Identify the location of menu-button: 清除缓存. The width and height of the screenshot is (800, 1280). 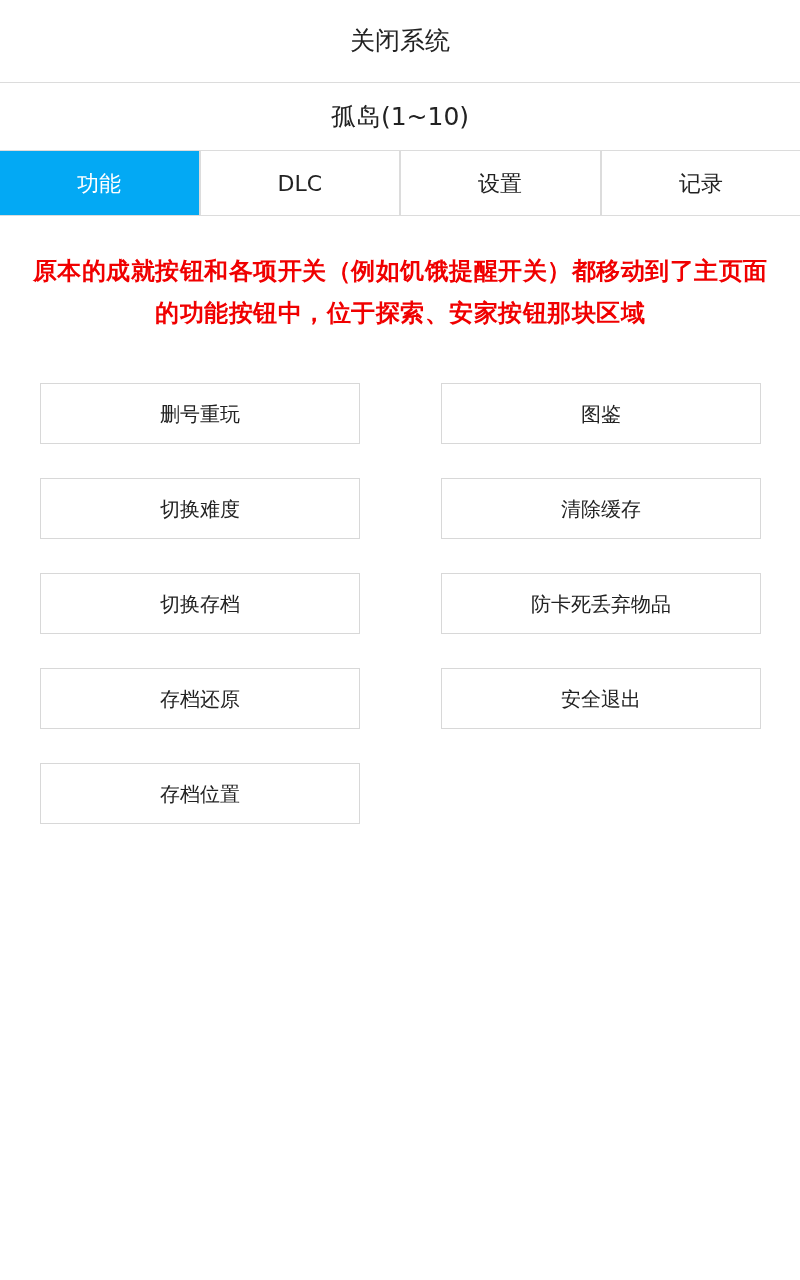
(601, 508).